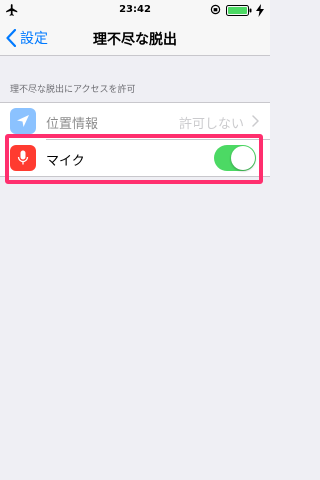  I want to click on location-app-icon, so click(23, 121).